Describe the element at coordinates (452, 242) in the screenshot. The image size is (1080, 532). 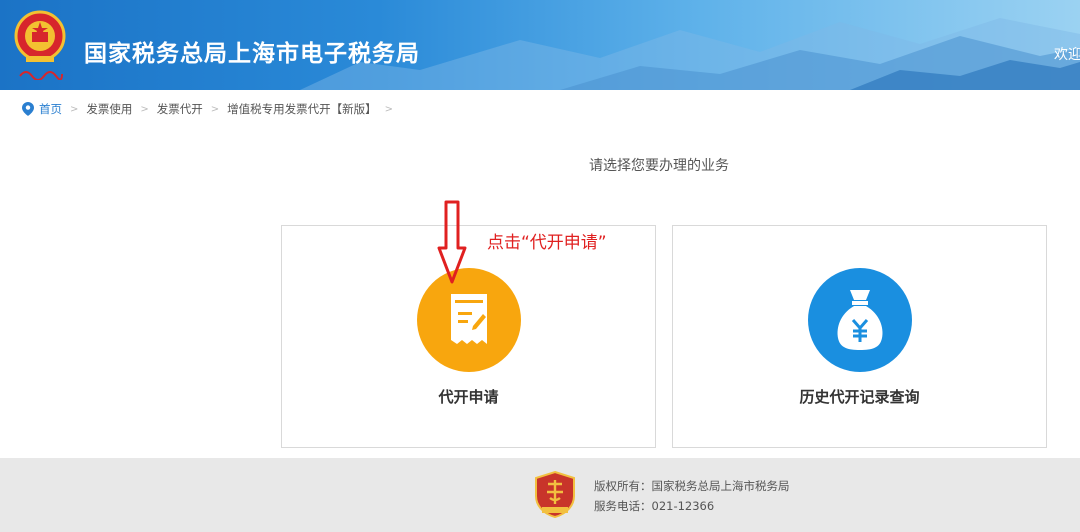
I see `annotation-down-arrow-icon` at that location.